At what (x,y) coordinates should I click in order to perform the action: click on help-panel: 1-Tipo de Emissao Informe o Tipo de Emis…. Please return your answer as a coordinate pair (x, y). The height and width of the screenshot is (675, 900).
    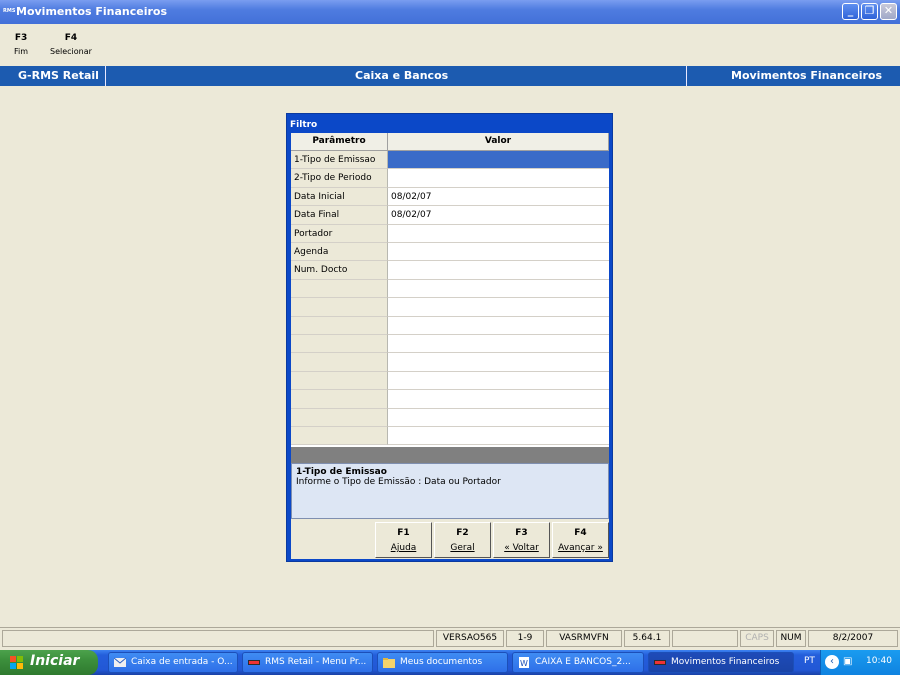
    Looking at the image, I should click on (450, 491).